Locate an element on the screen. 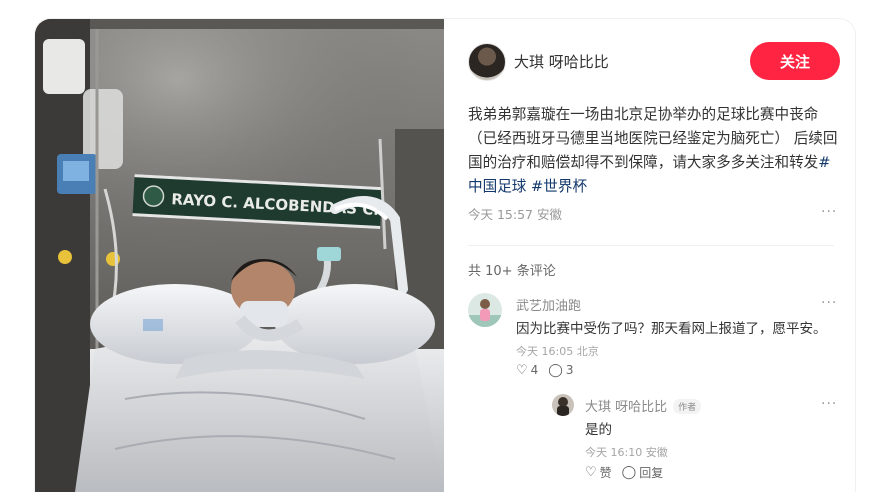  comment-like-count: 4 is located at coordinates (534, 370).